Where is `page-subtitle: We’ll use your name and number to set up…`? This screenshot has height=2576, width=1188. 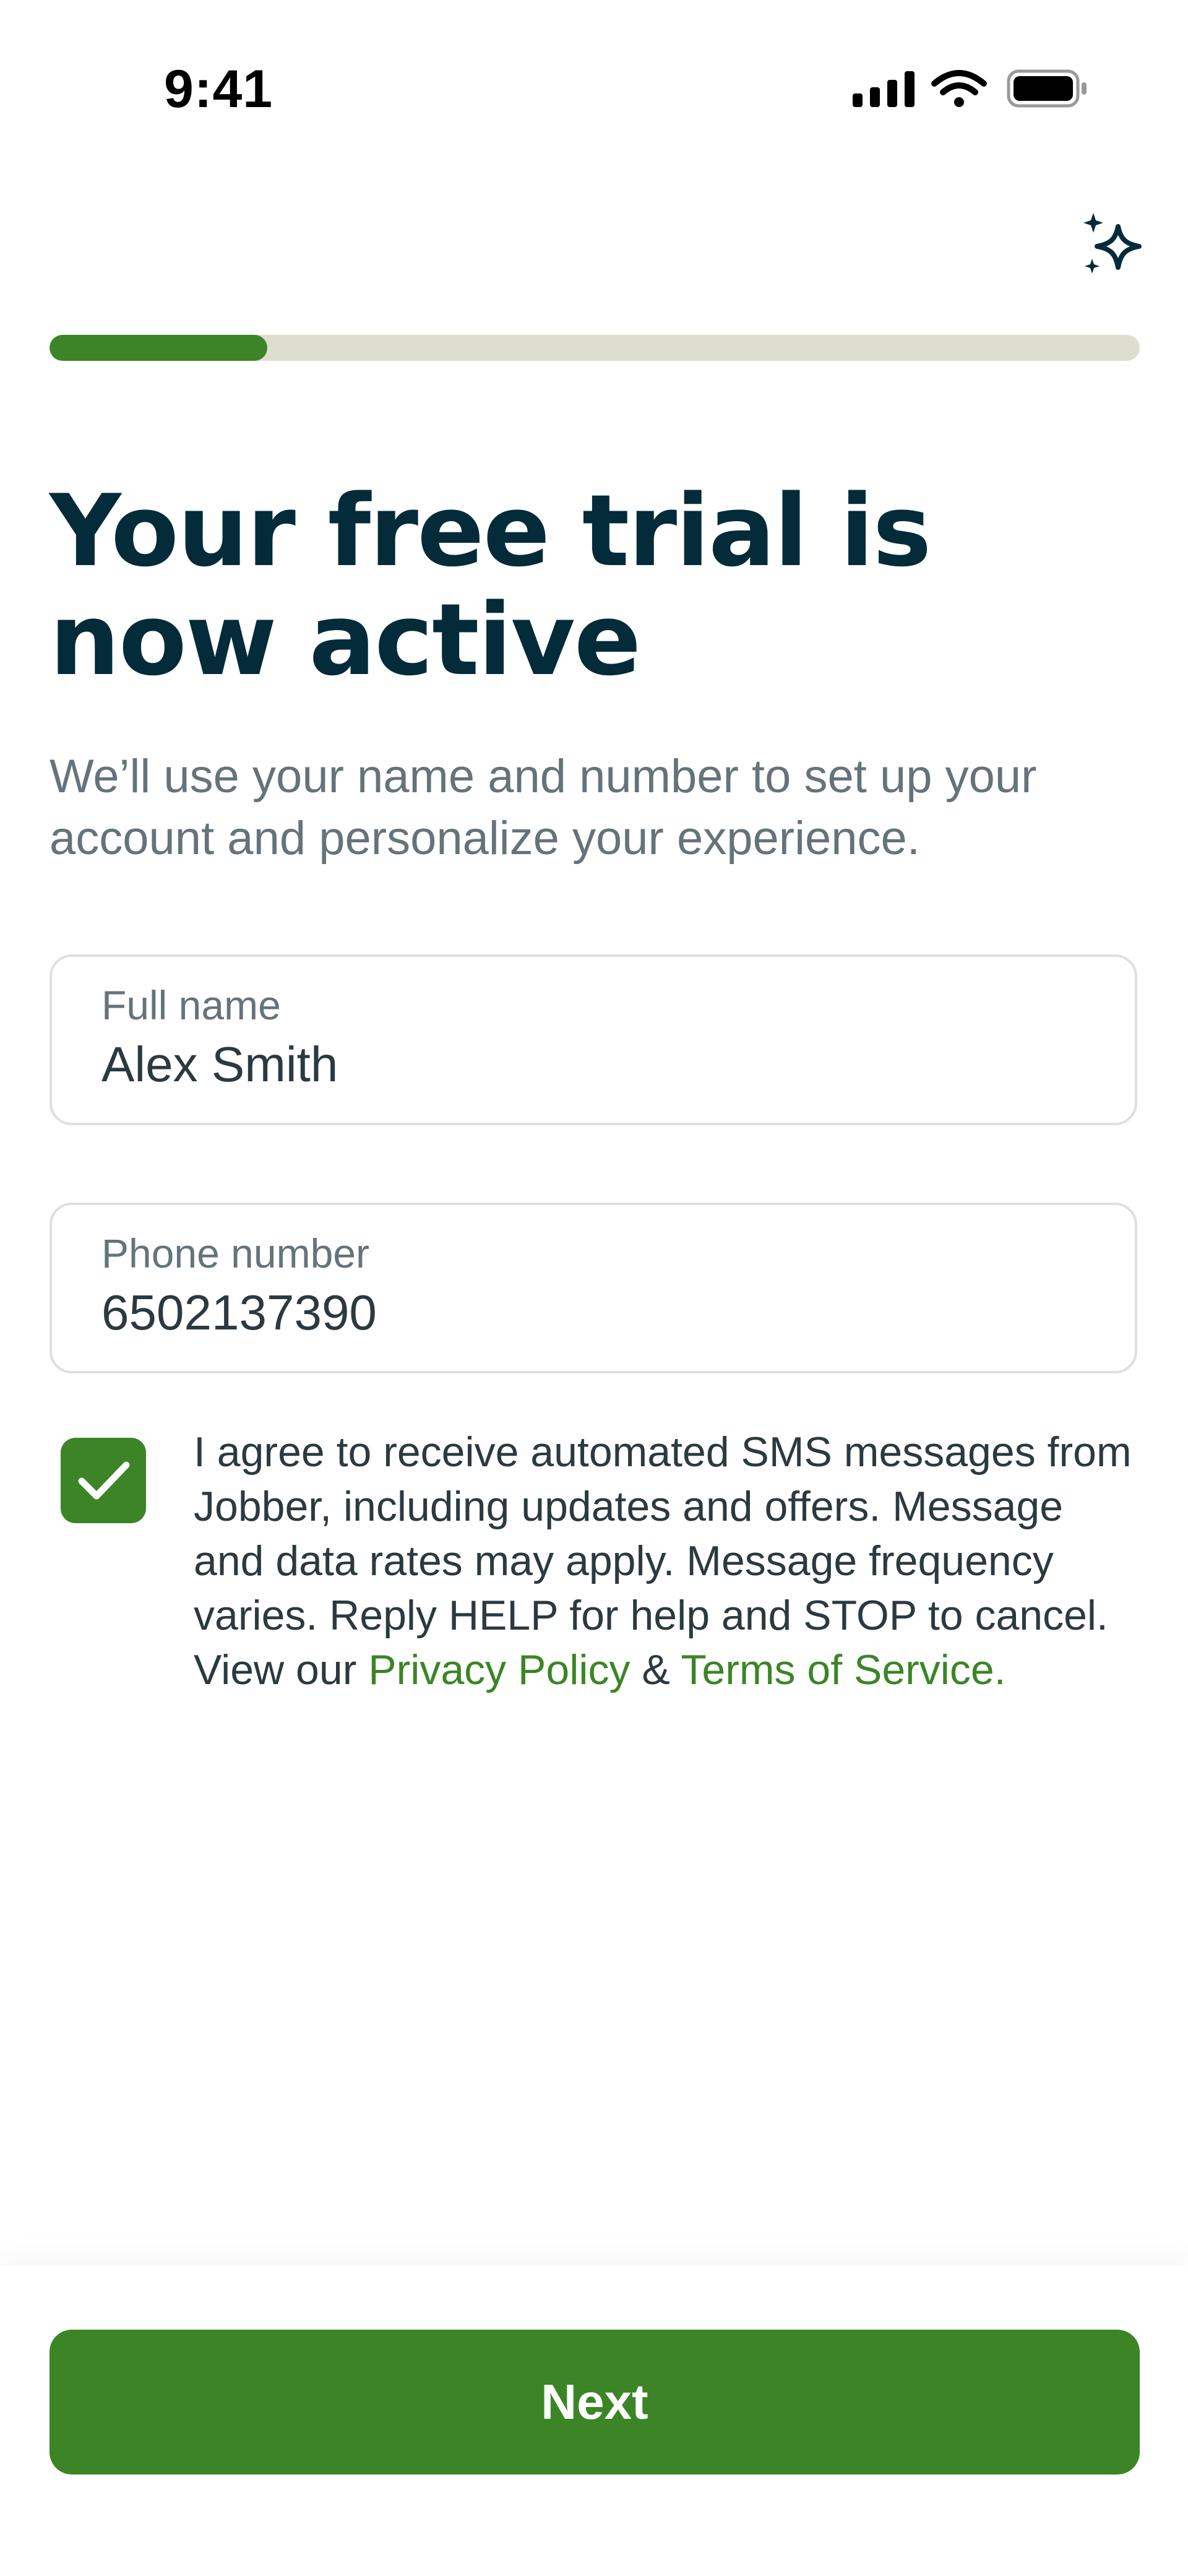 page-subtitle: We’ll use your name and number to set up… is located at coordinates (543, 807).